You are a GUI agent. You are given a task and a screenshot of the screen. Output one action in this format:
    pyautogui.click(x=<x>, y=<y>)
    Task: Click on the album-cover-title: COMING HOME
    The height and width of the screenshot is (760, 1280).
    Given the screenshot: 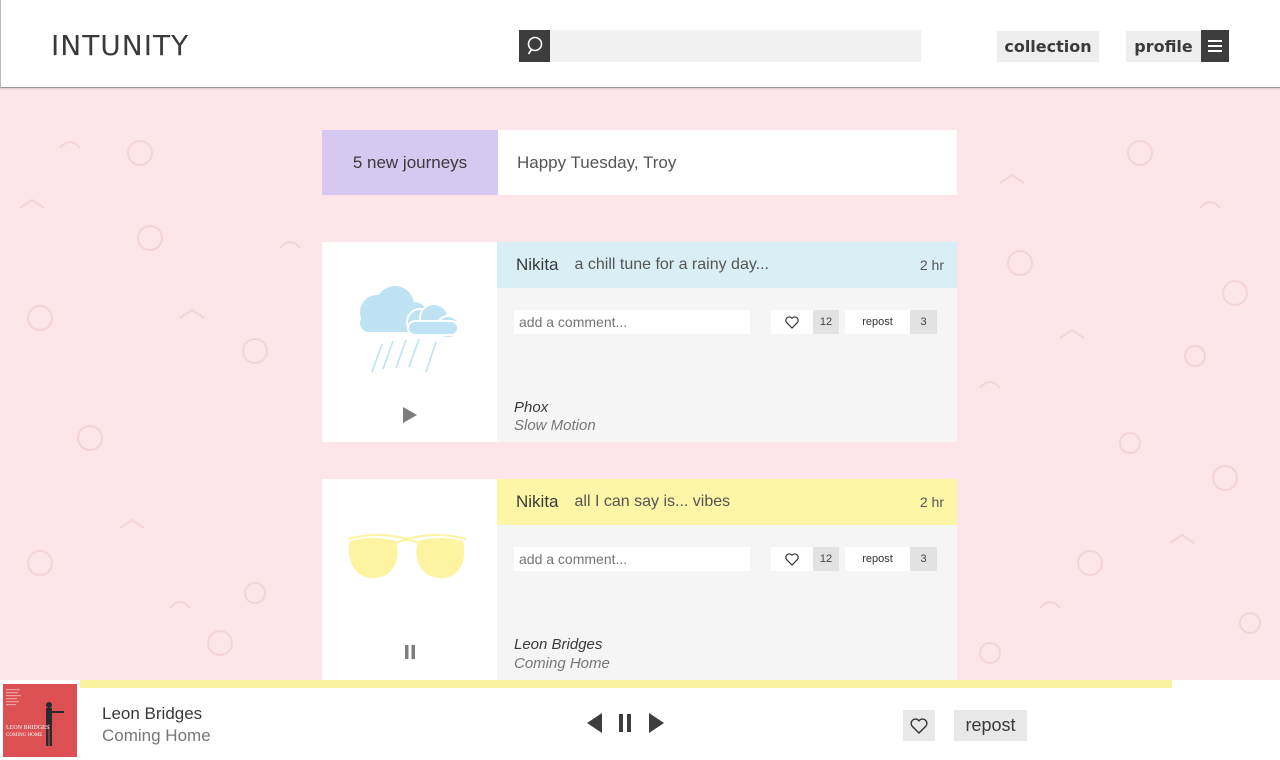 What is the action you would take?
    pyautogui.click(x=24, y=735)
    